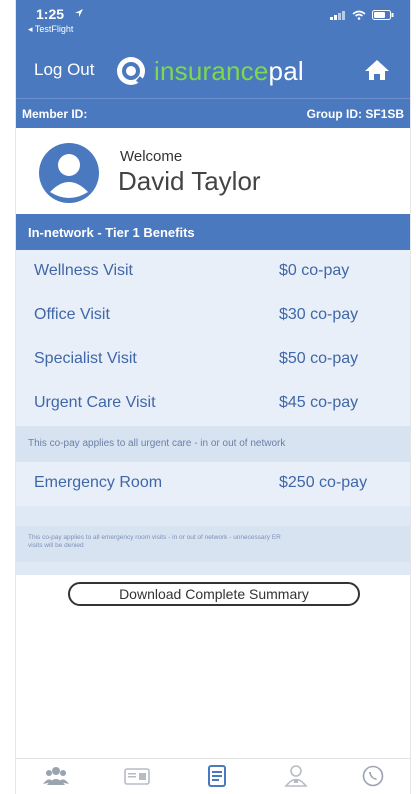 This screenshot has height=794, width=416. I want to click on location-arrow-icon, so click(79, 13).